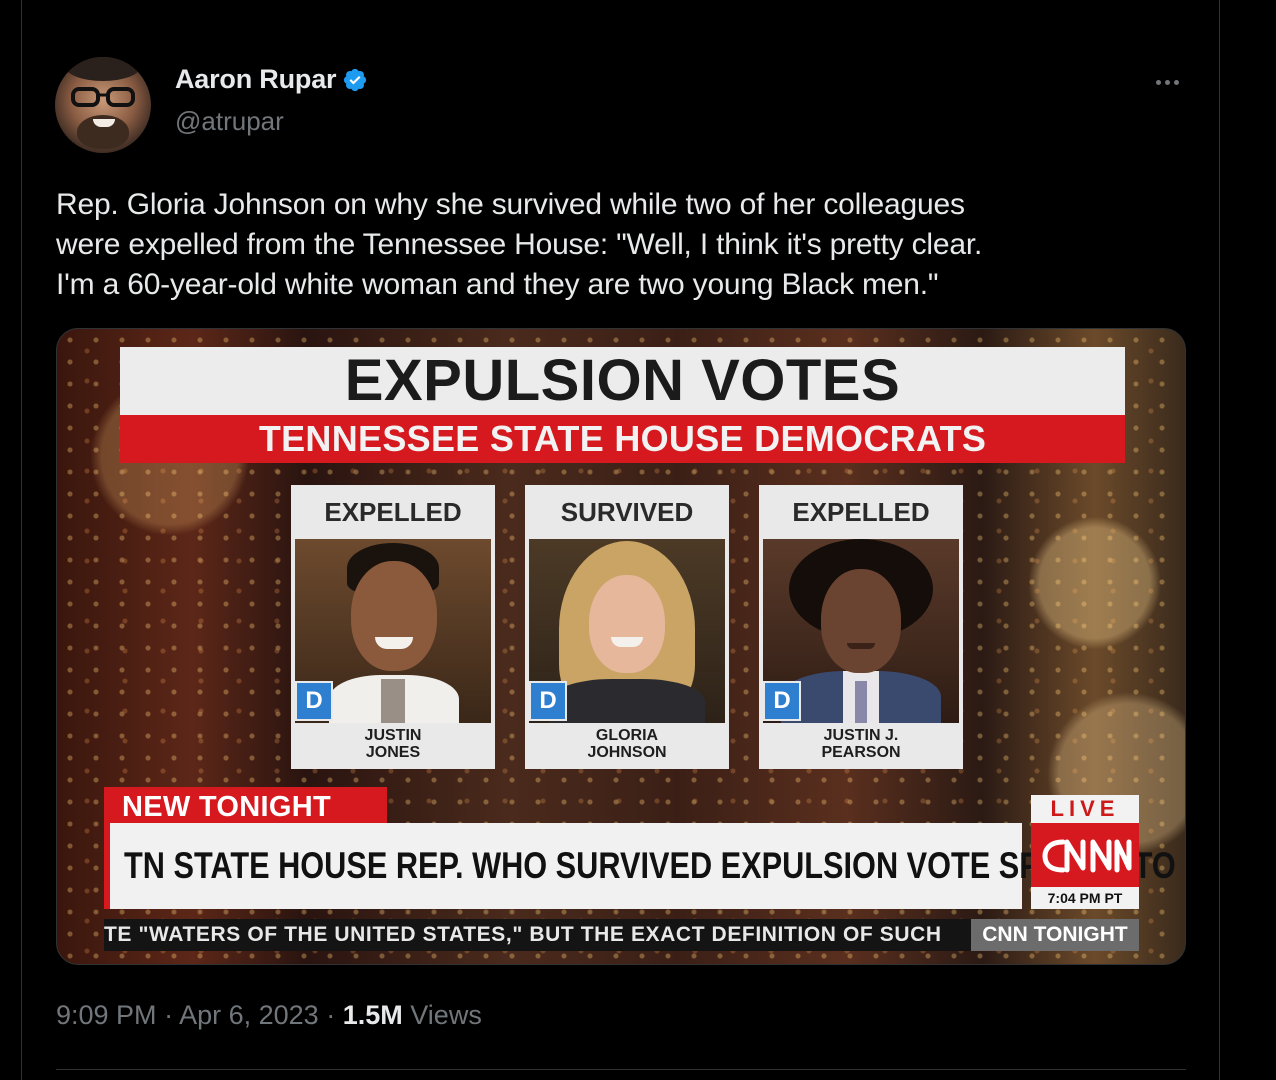 The height and width of the screenshot is (1080, 1276). What do you see at coordinates (1085, 809) in the screenshot?
I see `live-indicator: LIVE` at bounding box center [1085, 809].